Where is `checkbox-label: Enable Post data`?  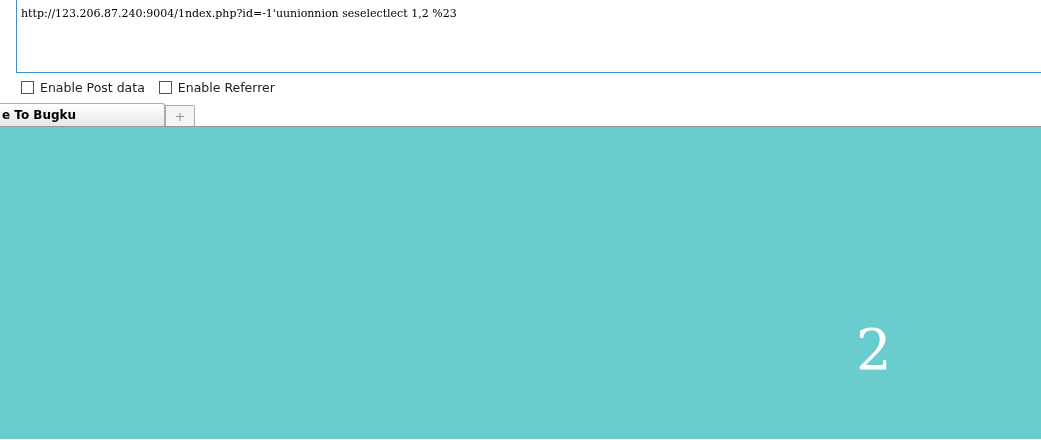
checkbox-label: Enable Post data is located at coordinates (92, 87).